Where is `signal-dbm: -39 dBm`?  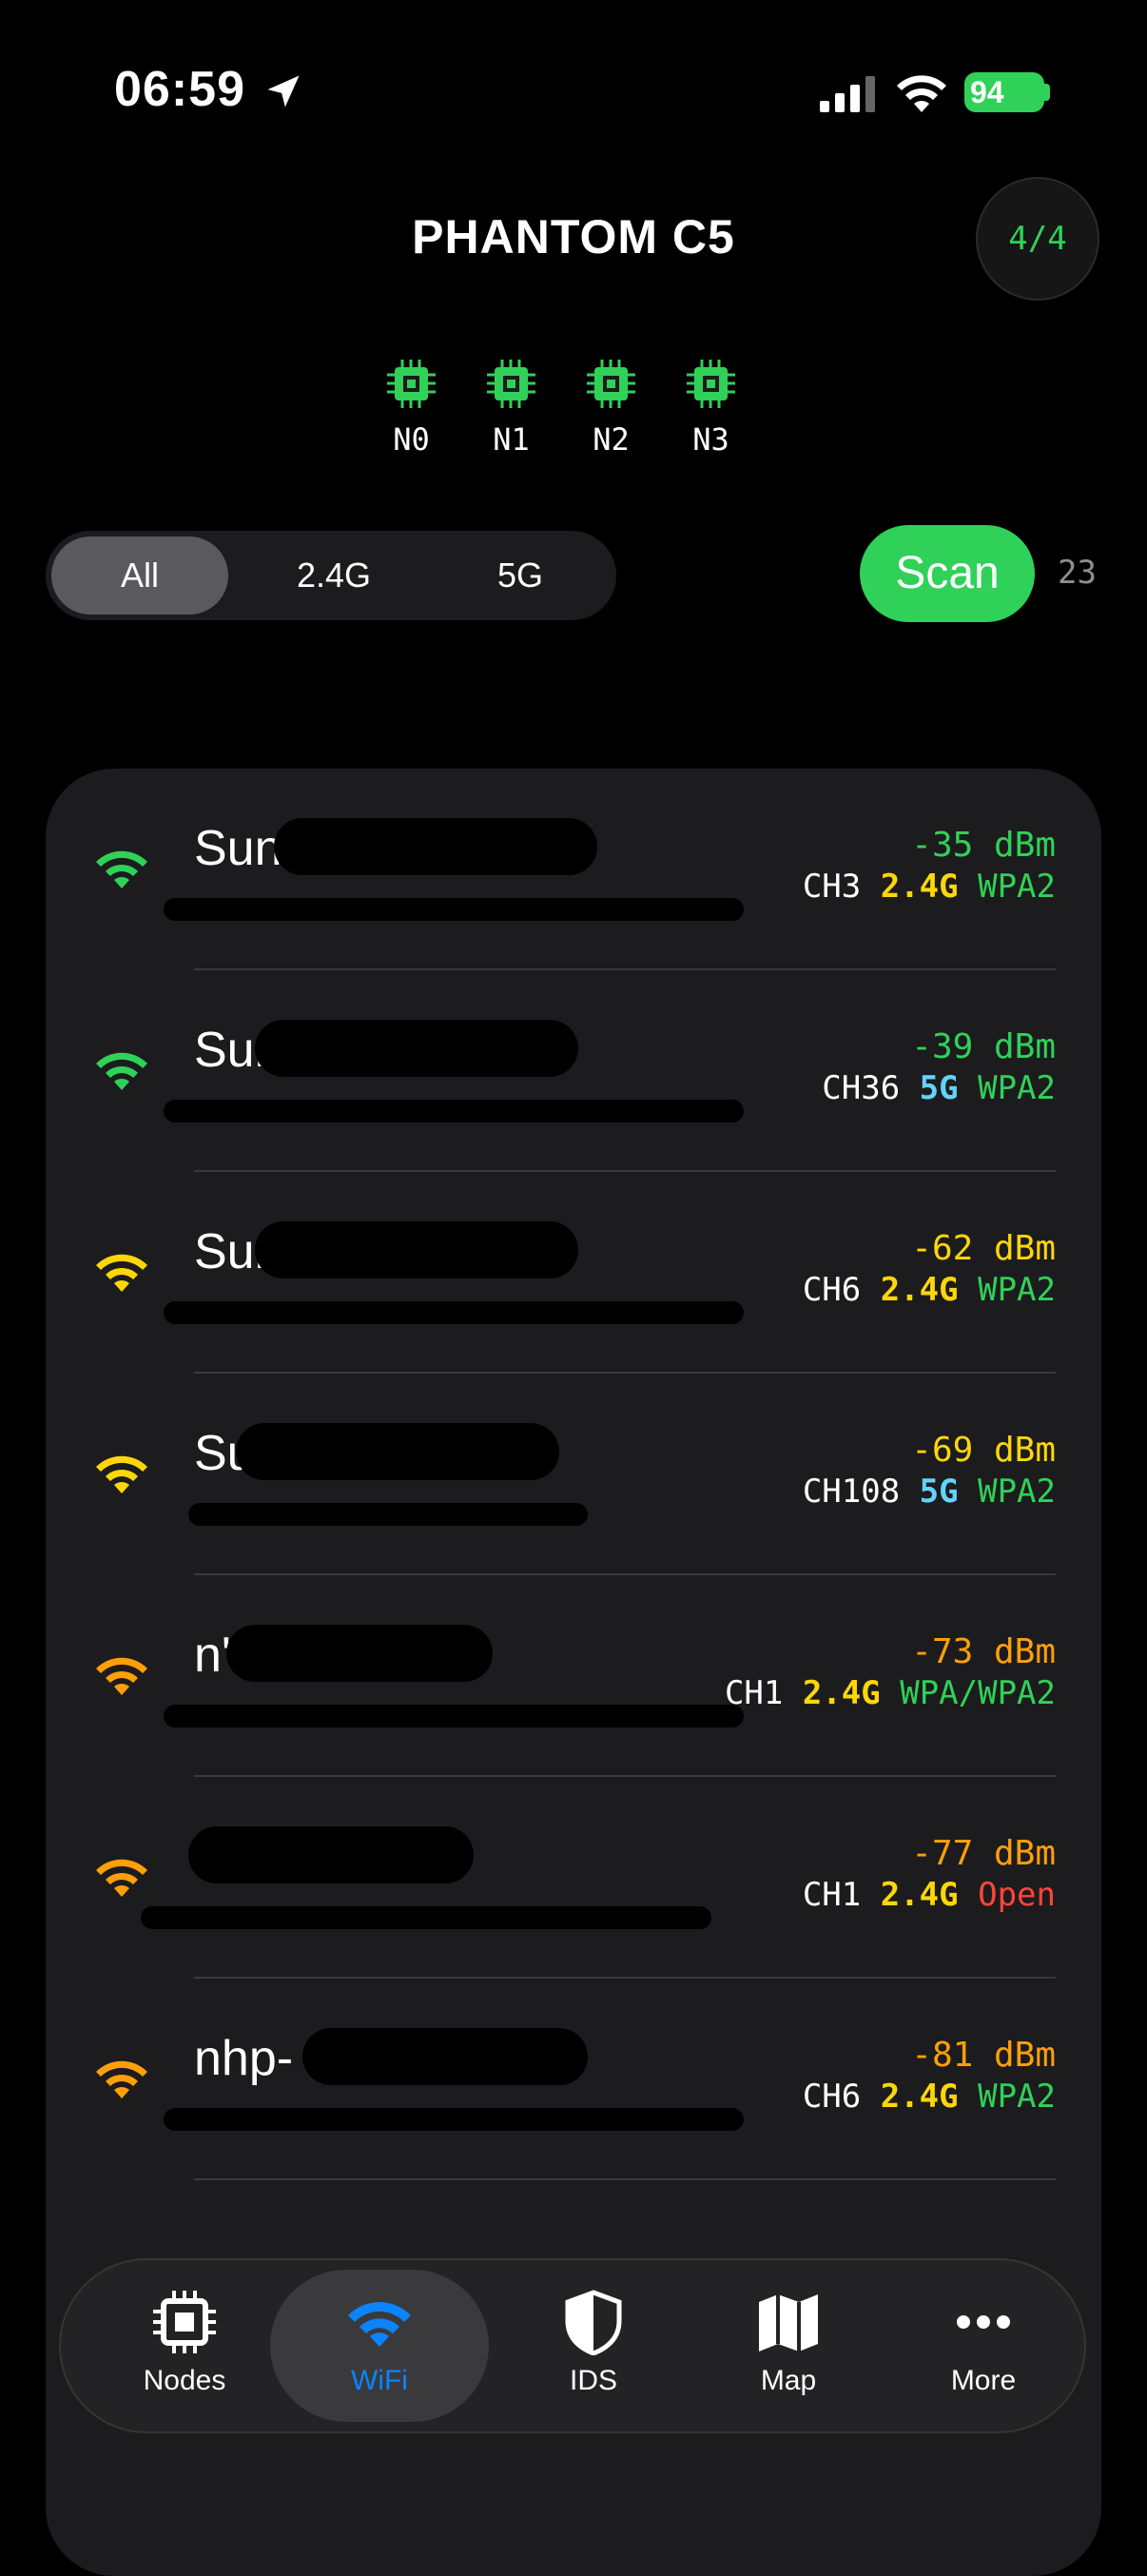 signal-dbm: -39 dBm is located at coordinates (983, 1046).